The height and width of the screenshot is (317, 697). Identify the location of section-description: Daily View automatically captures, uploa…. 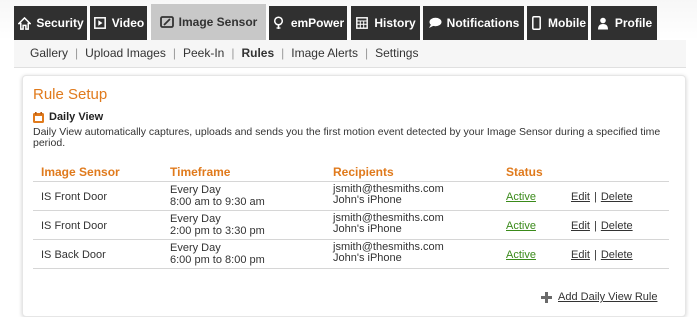
(347, 137).